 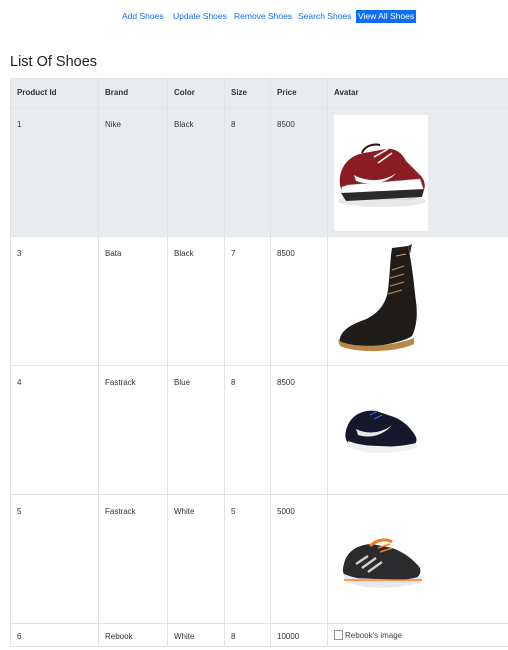 I want to click on col-product-id: Product Id, so click(x=54, y=93).